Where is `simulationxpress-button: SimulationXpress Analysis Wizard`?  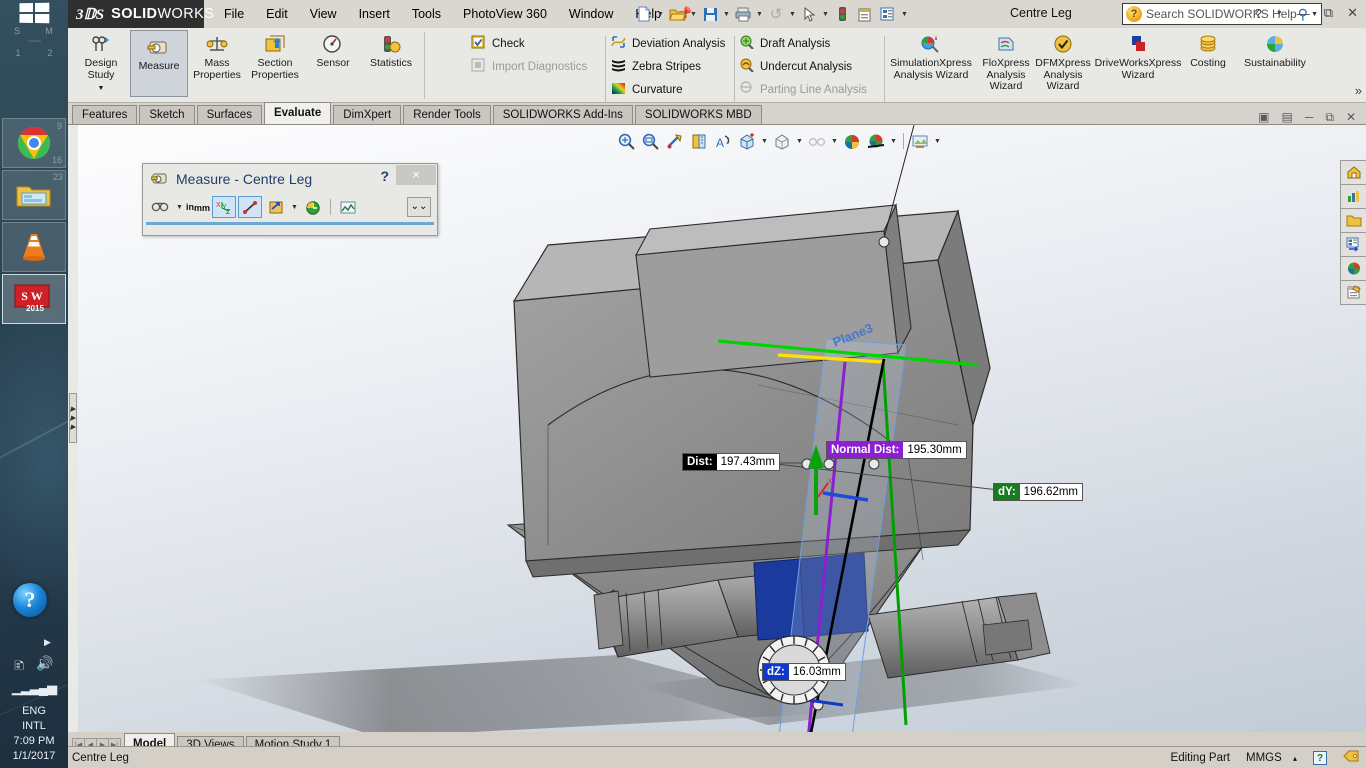
simulationxpress-button: SimulationXpress Analysis Wizard is located at coordinates (931, 65).